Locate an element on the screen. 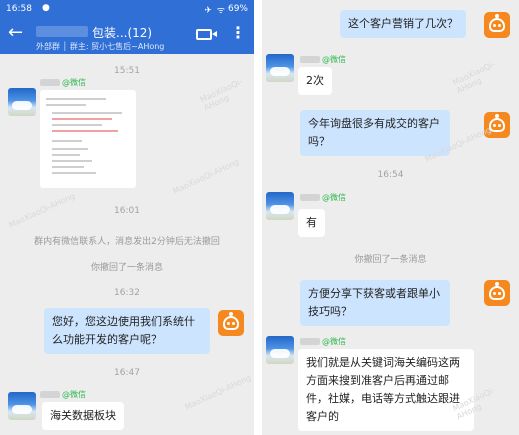  outgoing-message: 这个客户营销了几次？ is located at coordinates (403, 24).